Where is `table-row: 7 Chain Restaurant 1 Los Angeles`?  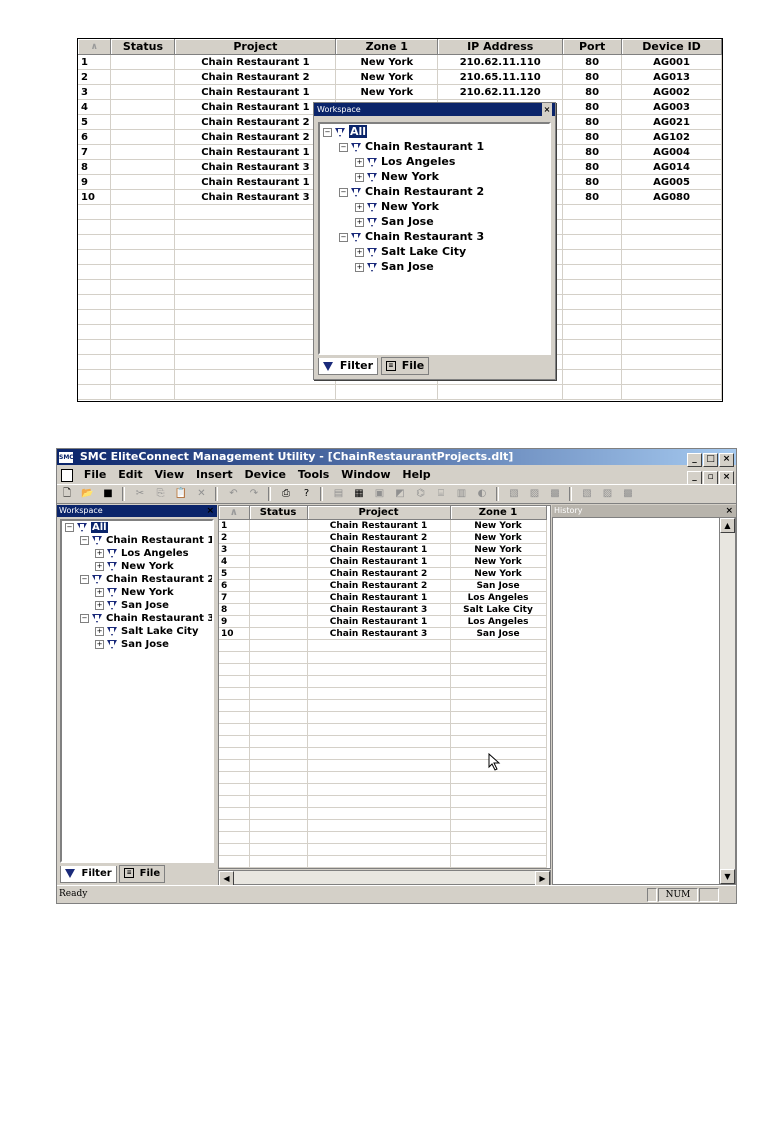 table-row: 7 Chain Restaurant 1 Los Angeles is located at coordinates (383, 597).